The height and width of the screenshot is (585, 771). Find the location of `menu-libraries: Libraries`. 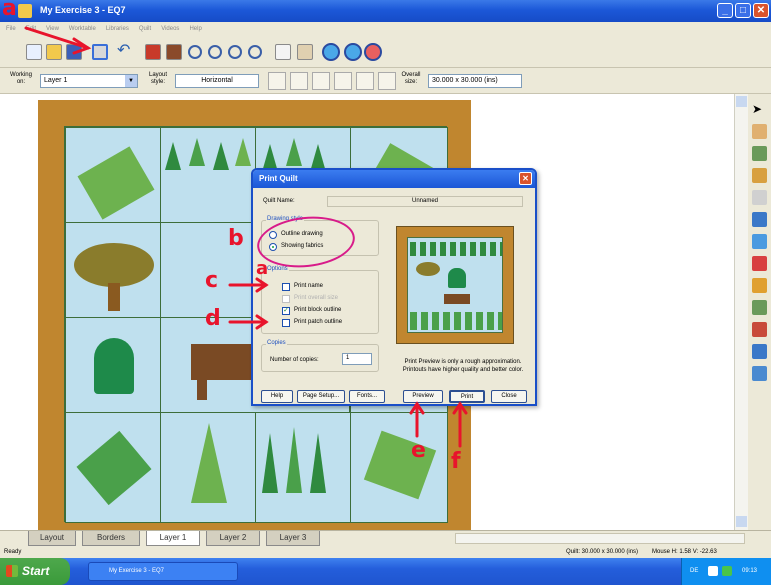

menu-libraries: Libraries is located at coordinates (117, 29).